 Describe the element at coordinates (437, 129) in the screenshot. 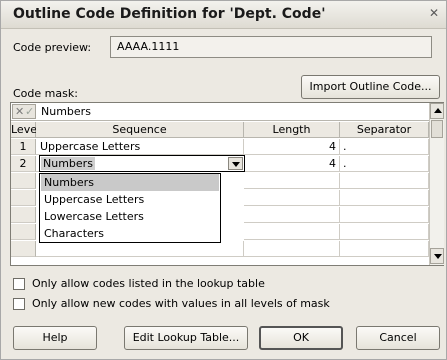

I see `scroll-thumb` at that location.